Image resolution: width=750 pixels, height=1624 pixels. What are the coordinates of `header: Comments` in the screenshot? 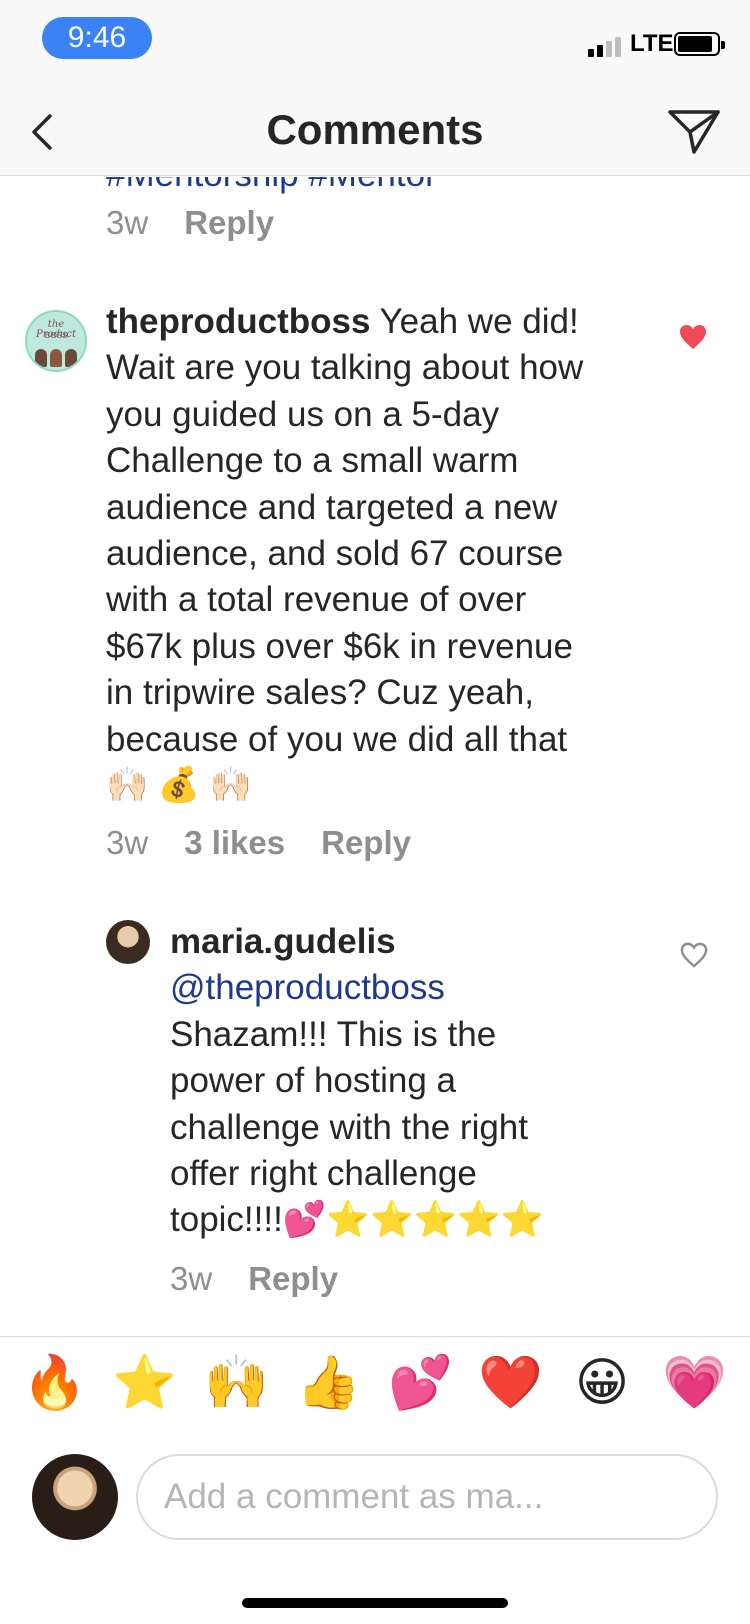 It's located at (375, 132).